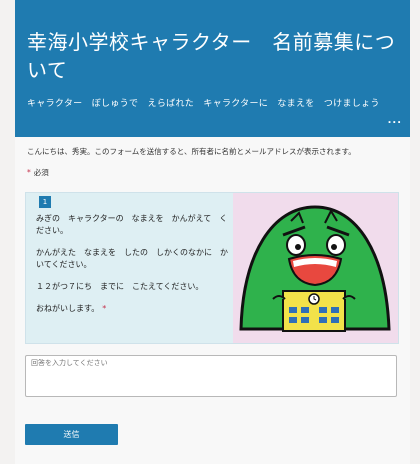  What do you see at coordinates (68, 308) in the screenshot?
I see `question-line-4-text: おねがいします。` at bounding box center [68, 308].